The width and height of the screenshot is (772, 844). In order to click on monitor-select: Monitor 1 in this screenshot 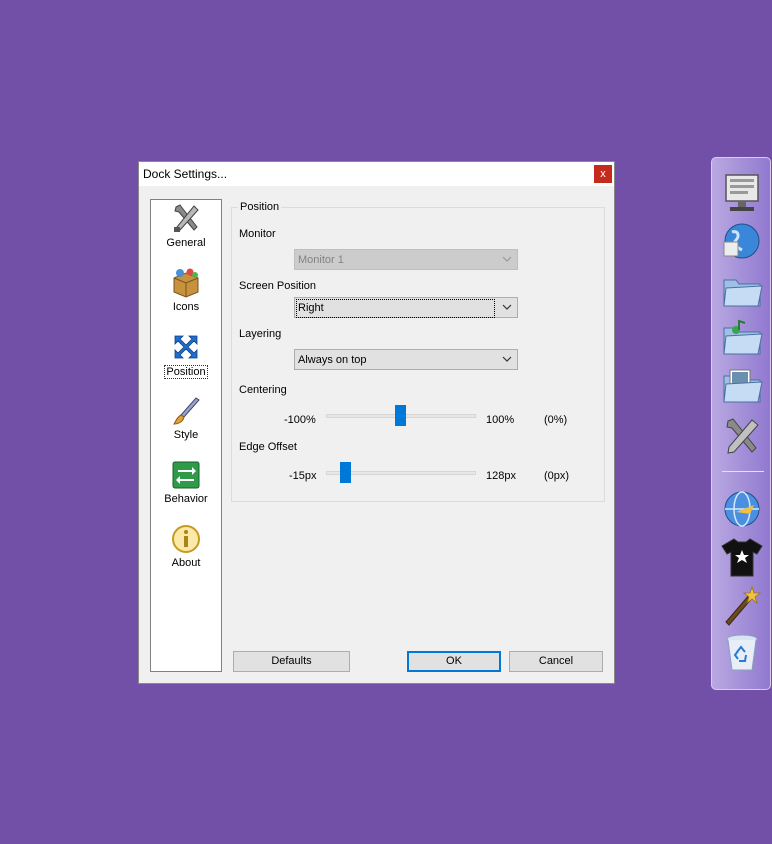, I will do `click(406, 259)`.